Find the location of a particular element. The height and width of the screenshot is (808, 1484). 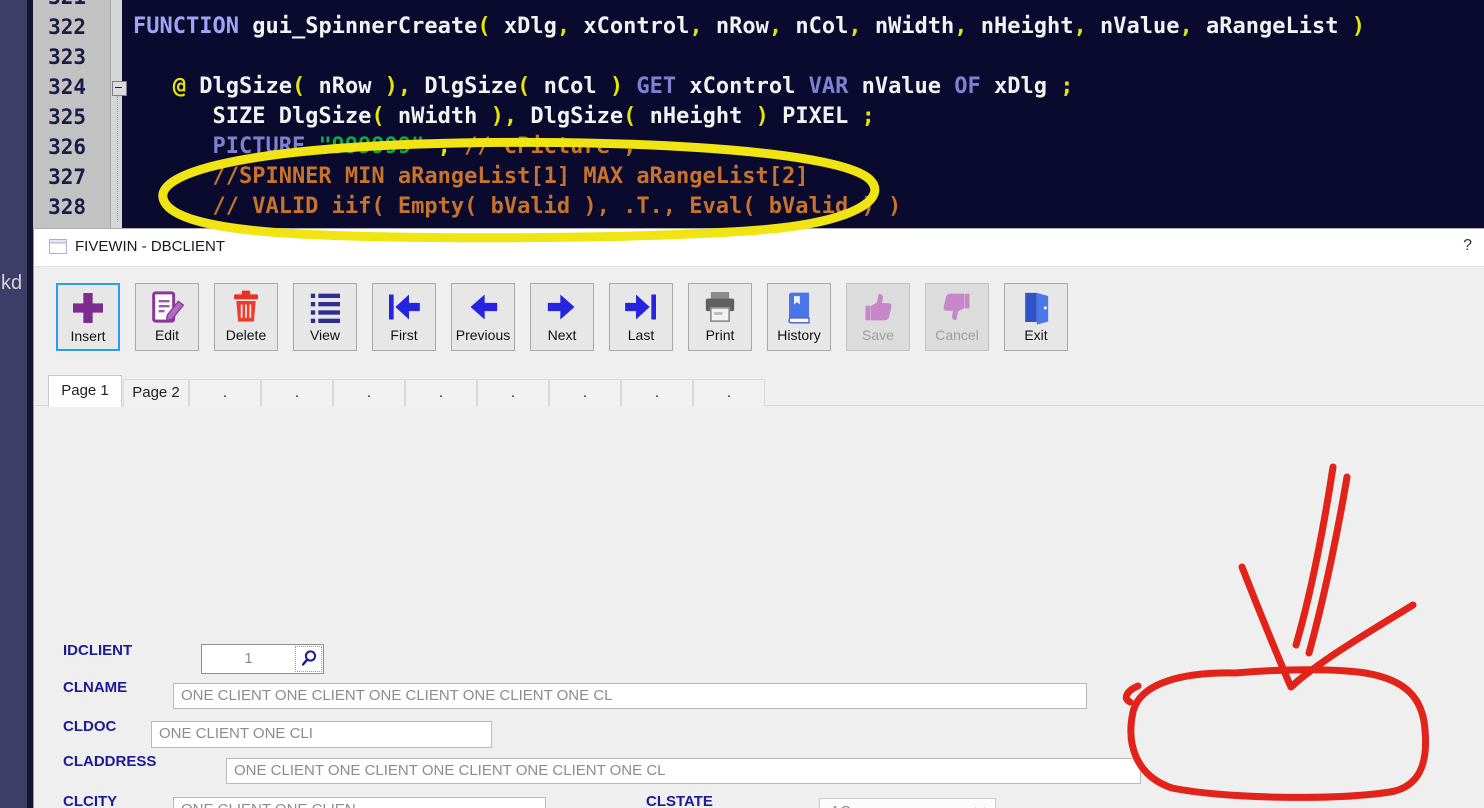

thumb-up-icon is located at coordinates (878, 307).